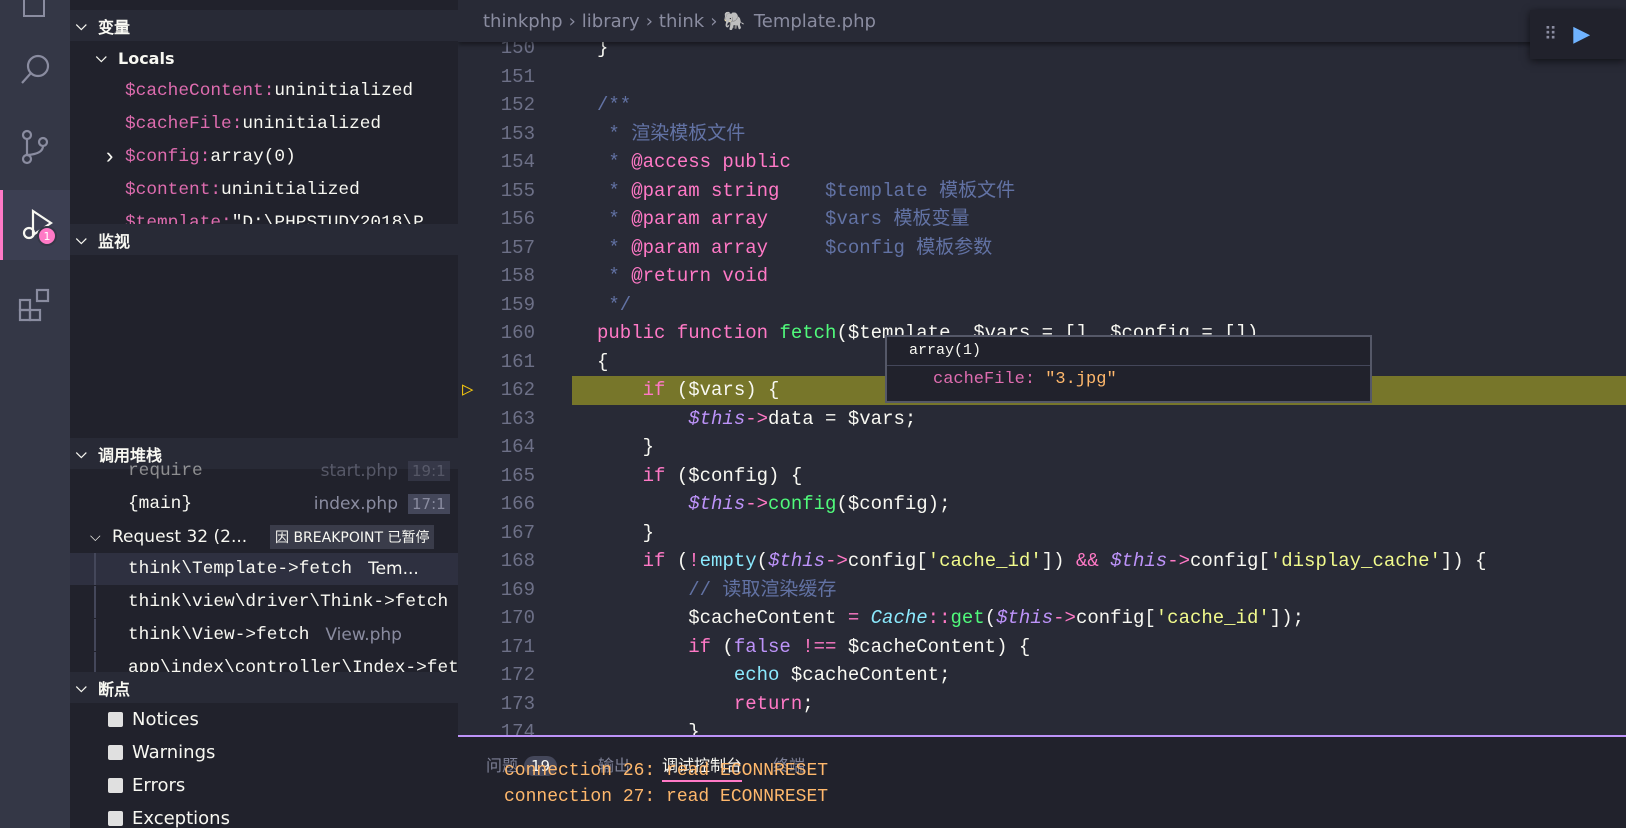 This screenshot has width=1626, height=828. Describe the element at coordinates (35, 225) in the screenshot. I see `run-debug-icon: 1` at that location.